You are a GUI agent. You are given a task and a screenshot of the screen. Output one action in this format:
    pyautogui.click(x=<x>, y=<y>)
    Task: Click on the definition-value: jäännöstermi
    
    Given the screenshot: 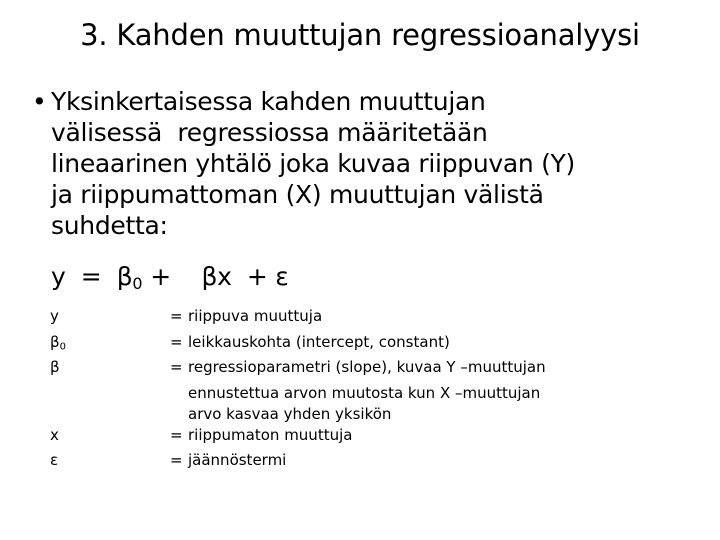 What is the action you would take?
    pyautogui.click(x=237, y=460)
    